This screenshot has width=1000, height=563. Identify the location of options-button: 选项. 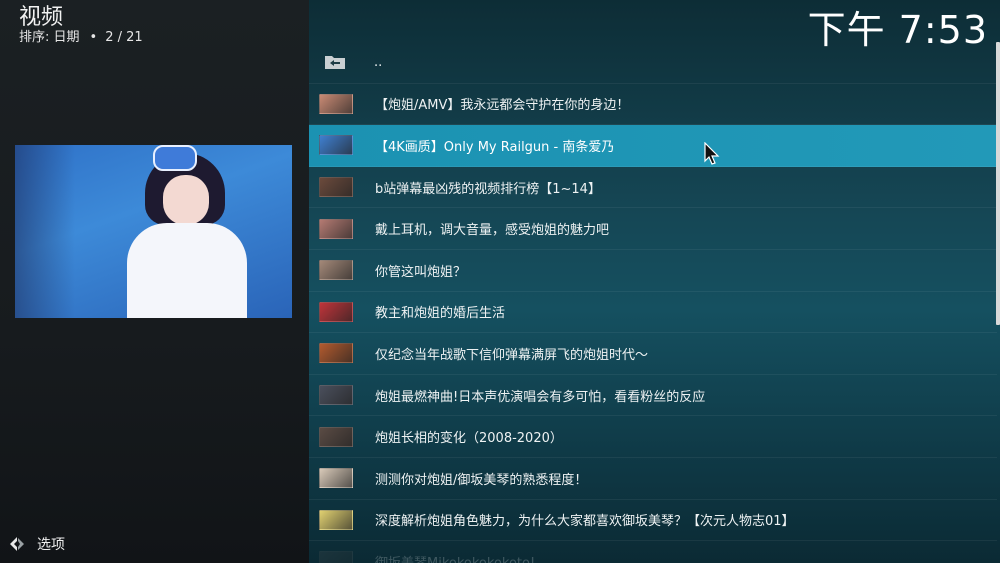
(36, 544).